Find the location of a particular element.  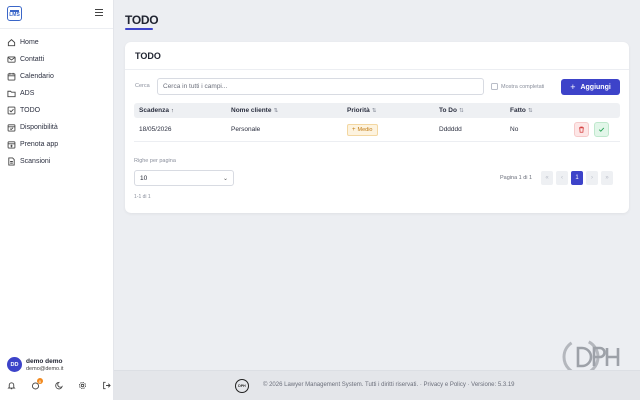

header-priorita: Priorità ⇅ is located at coordinates (389, 110).